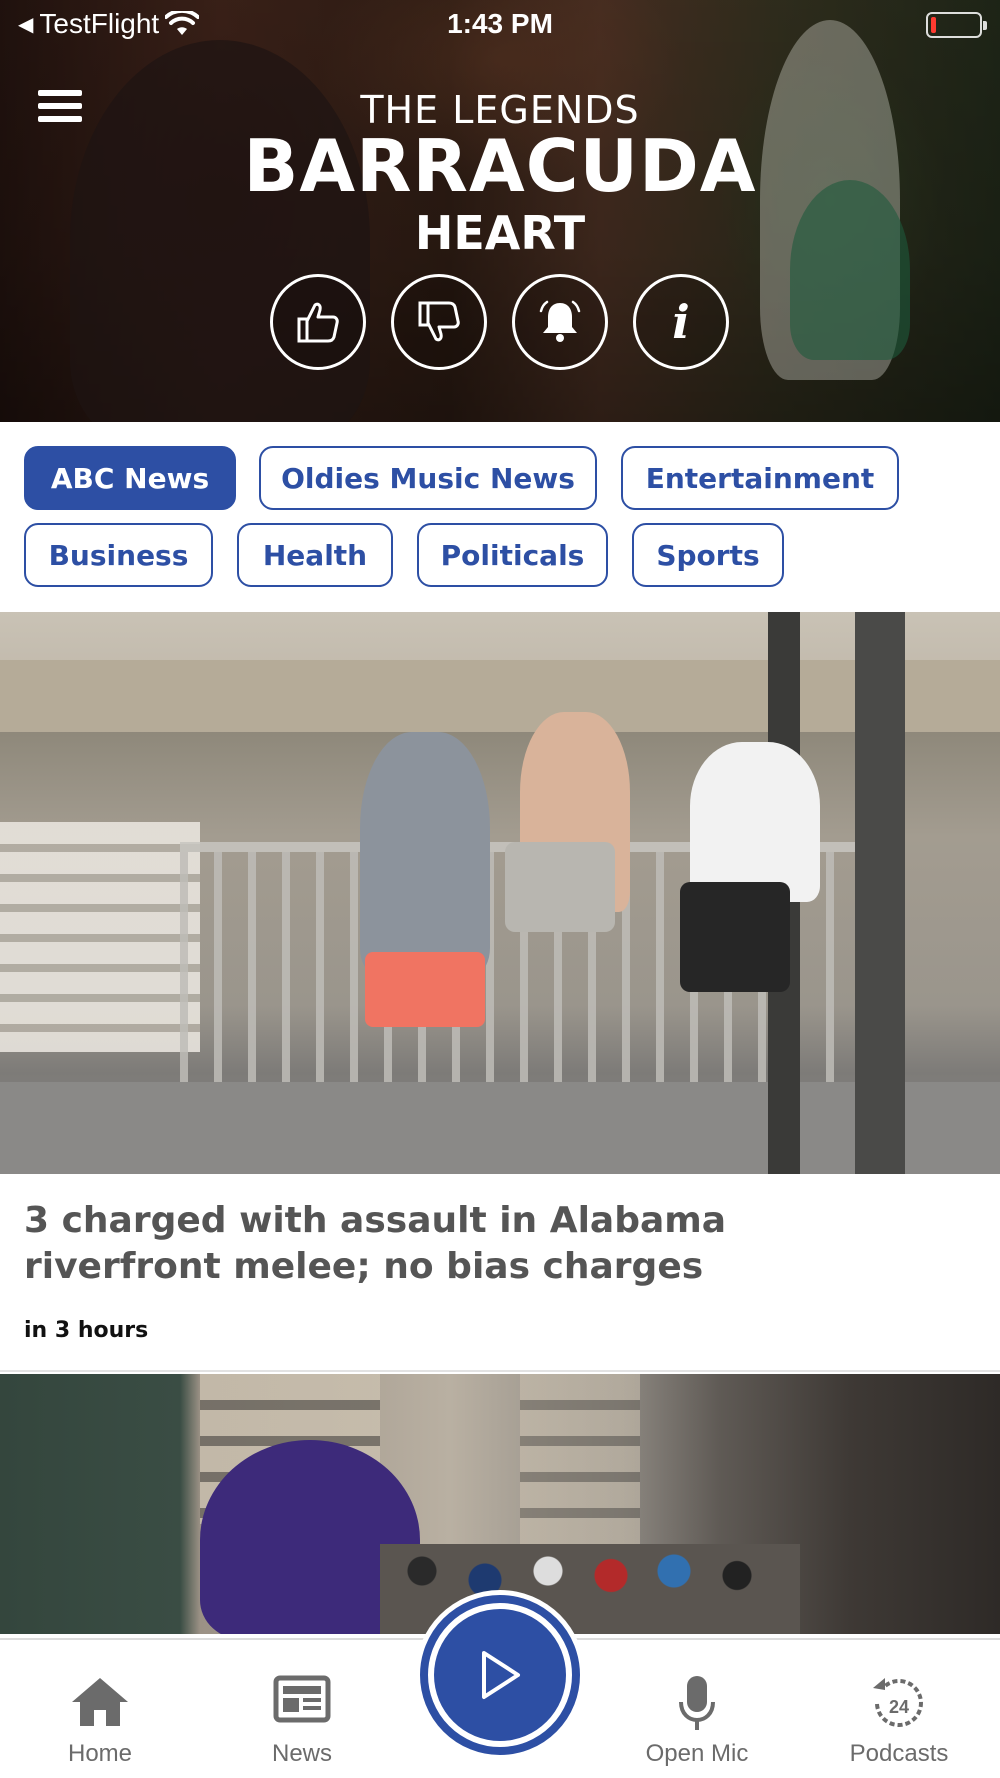  What do you see at coordinates (500, 696) in the screenshot?
I see `image-wall` at bounding box center [500, 696].